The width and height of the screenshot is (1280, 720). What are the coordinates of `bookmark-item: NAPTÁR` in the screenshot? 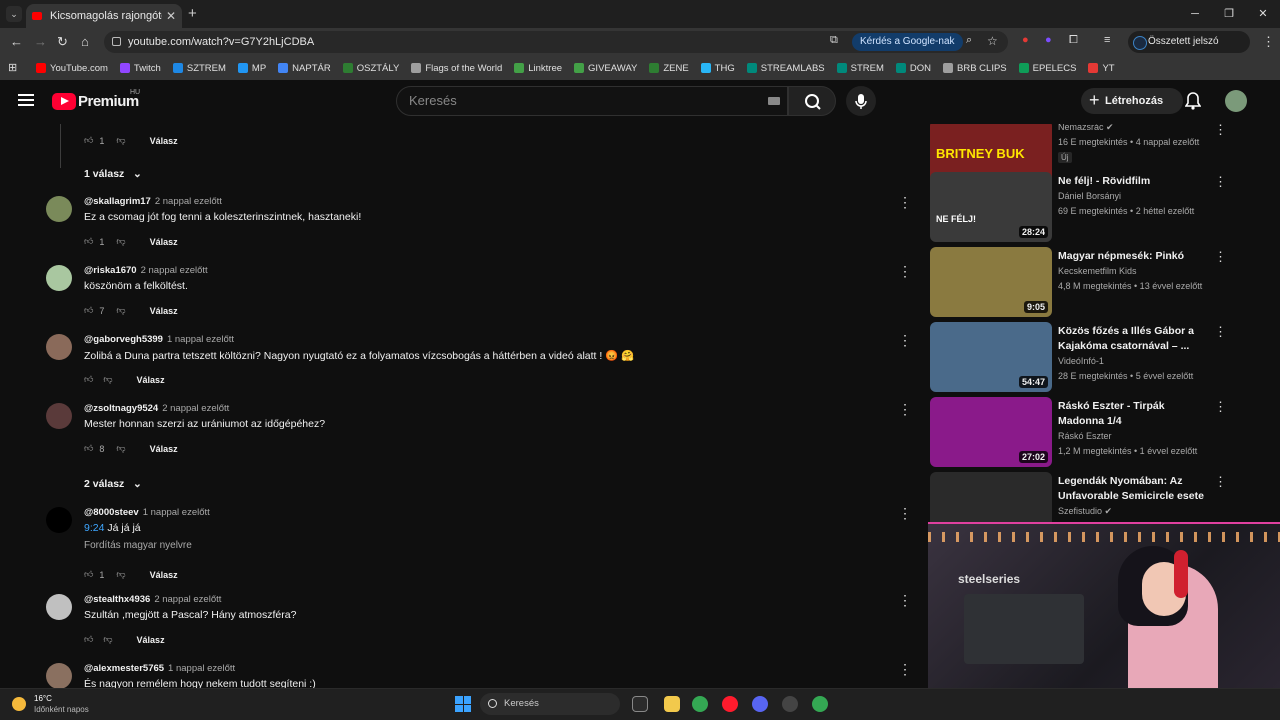 It's located at (304, 68).